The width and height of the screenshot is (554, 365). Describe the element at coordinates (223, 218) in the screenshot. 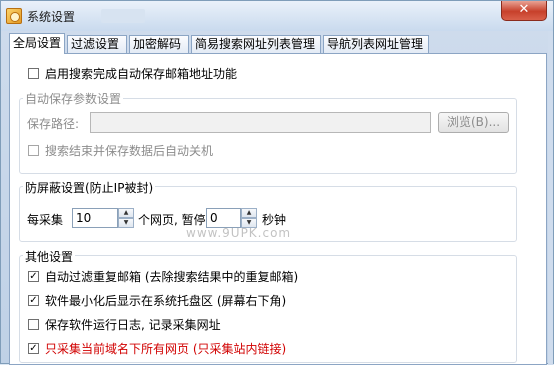

I see `pause-seconds-input: 0` at that location.